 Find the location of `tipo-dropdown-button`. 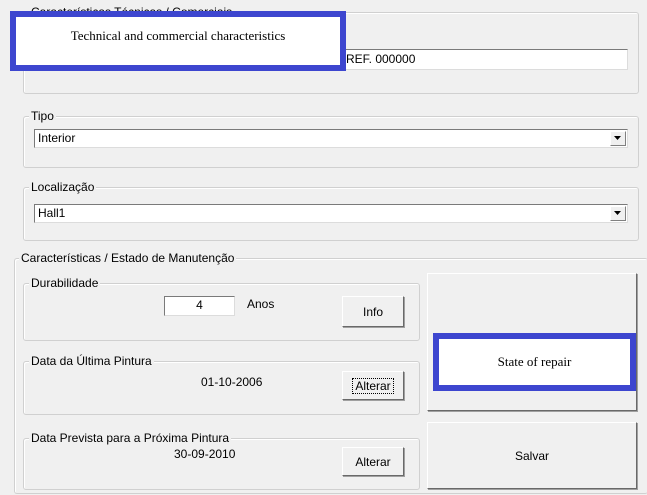

tipo-dropdown-button is located at coordinates (618, 138).